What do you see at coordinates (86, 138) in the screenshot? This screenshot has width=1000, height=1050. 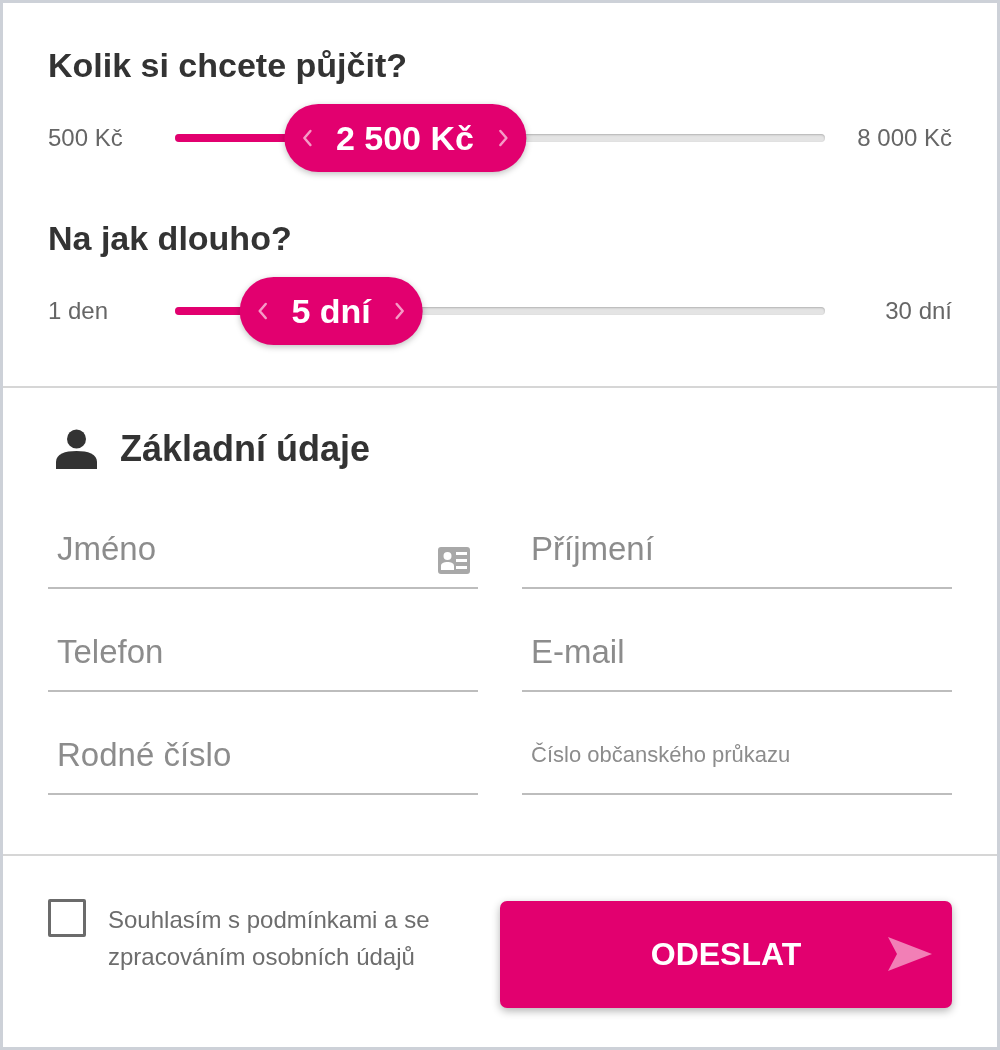 I see `slider-min-label: 500 Kč` at bounding box center [86, 138].